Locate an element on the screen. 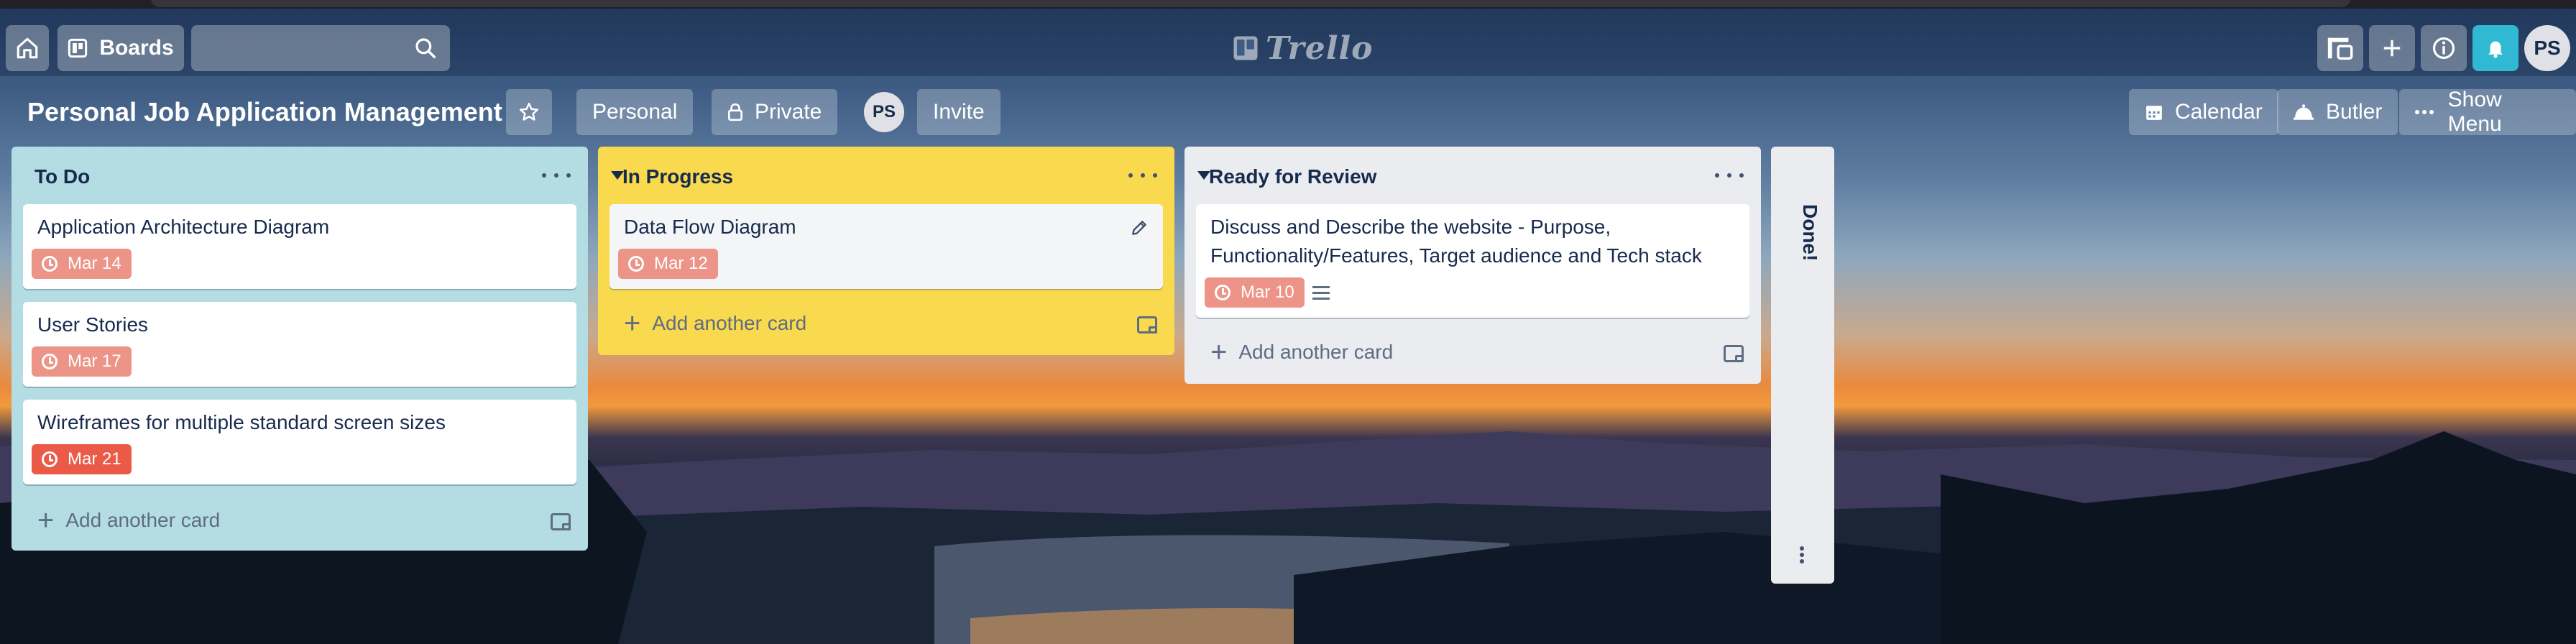 Image resolution: width=2576 pixels, height=644 pixels. trello-logo: Trello is located at coordinates (1303, 48).